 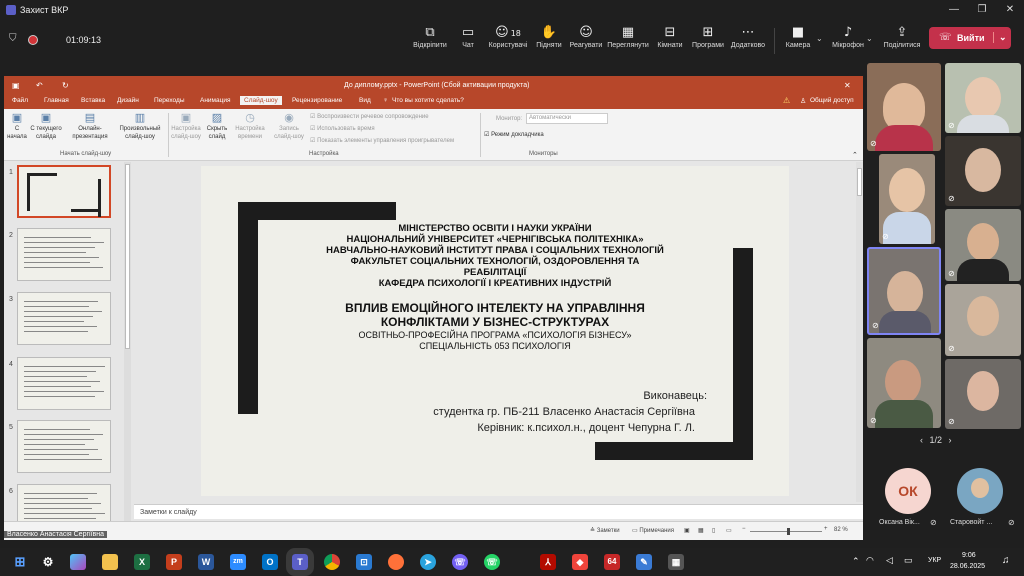 What do you see at coordinates (980, 491) in the screenshot?
I see `participant-avatar-photo` at bounding box center [980, 491].